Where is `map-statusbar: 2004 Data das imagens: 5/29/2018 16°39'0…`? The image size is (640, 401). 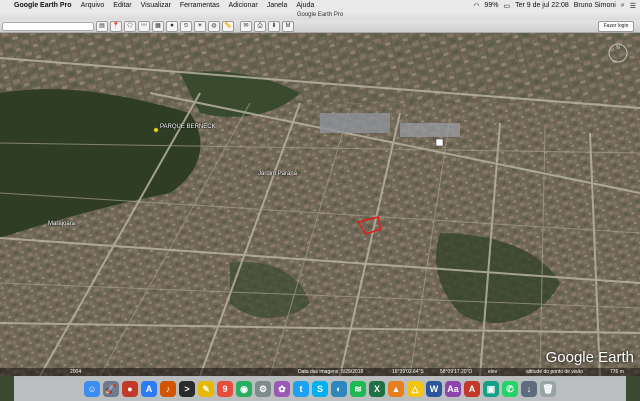
map-statusbar: 2004 Data das imagens: 5/29/2018 16°39'0… is located at coordinates (320, 372).